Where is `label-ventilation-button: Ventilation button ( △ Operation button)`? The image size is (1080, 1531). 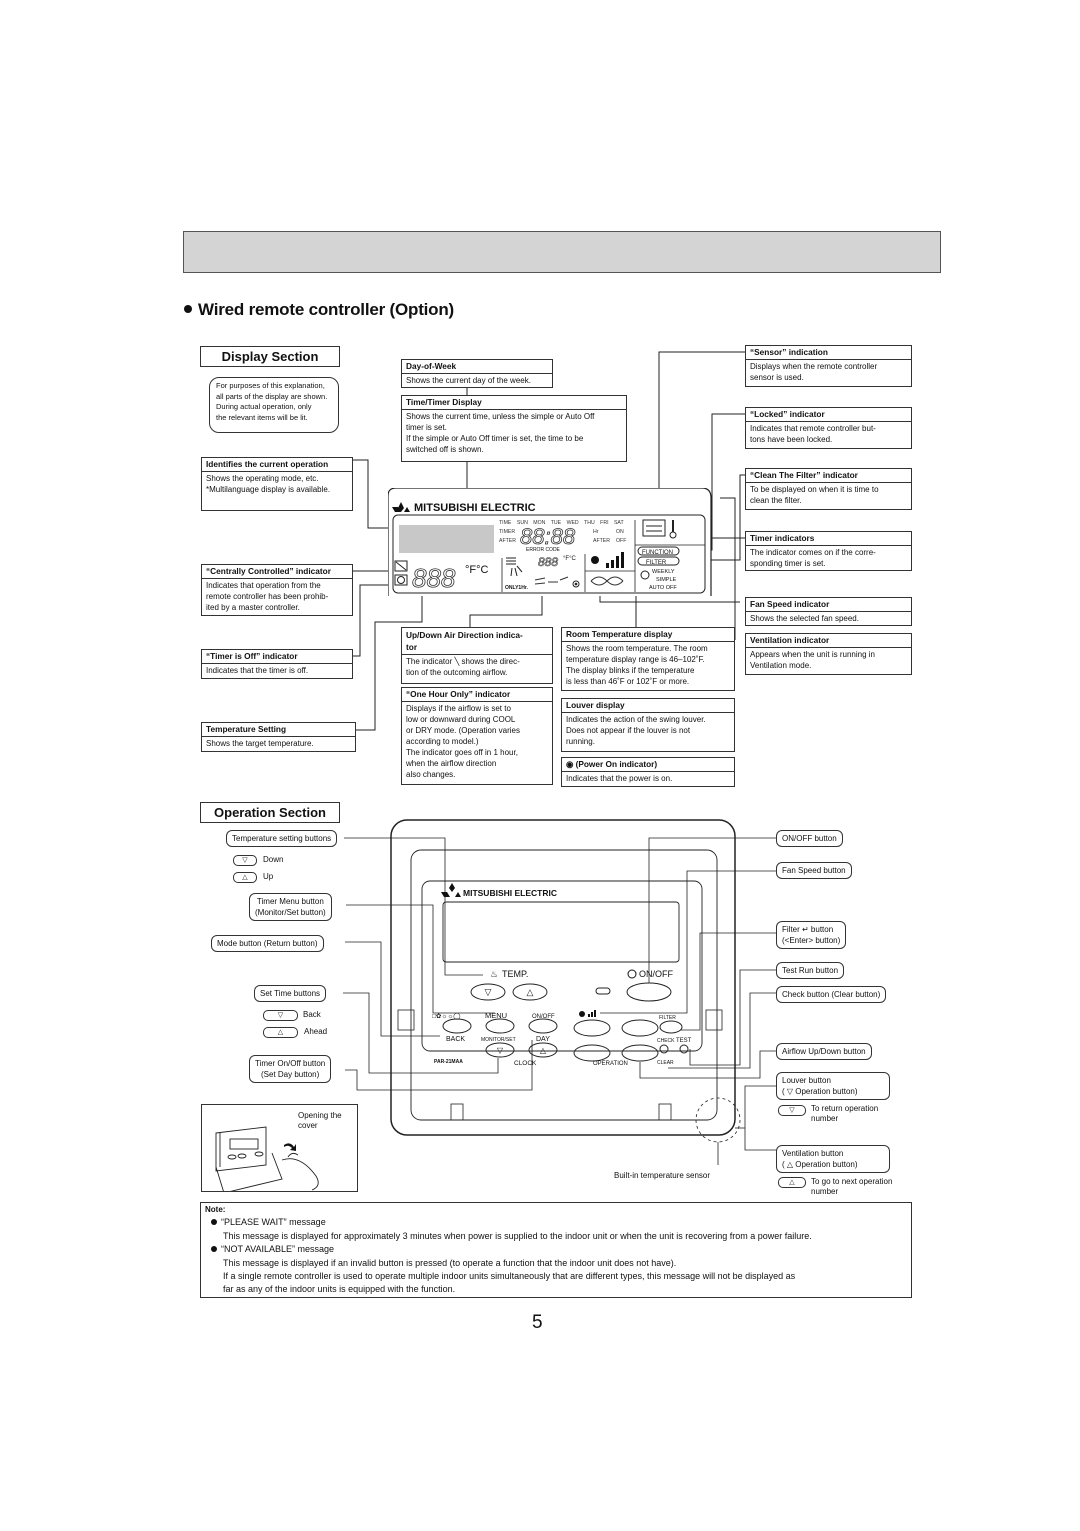
label-ventilation-button: Ventilation button ( △ Operation button) is located at coordinates (833, 1159).